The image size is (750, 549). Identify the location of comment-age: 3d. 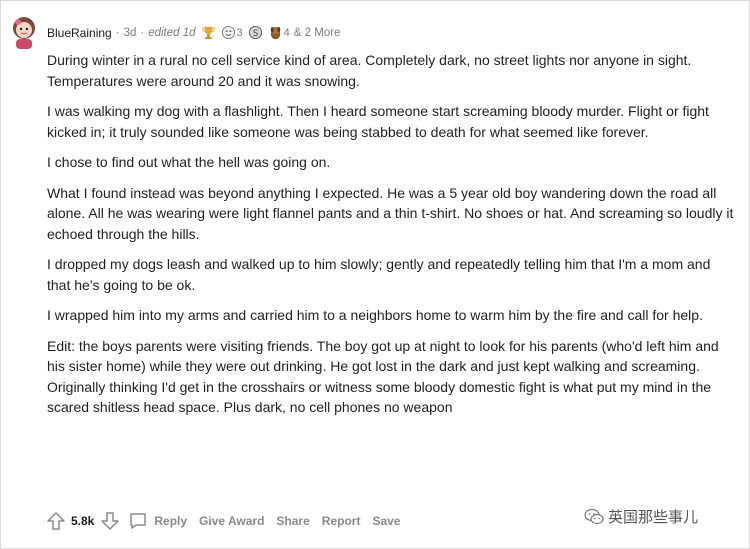
(130, 32).